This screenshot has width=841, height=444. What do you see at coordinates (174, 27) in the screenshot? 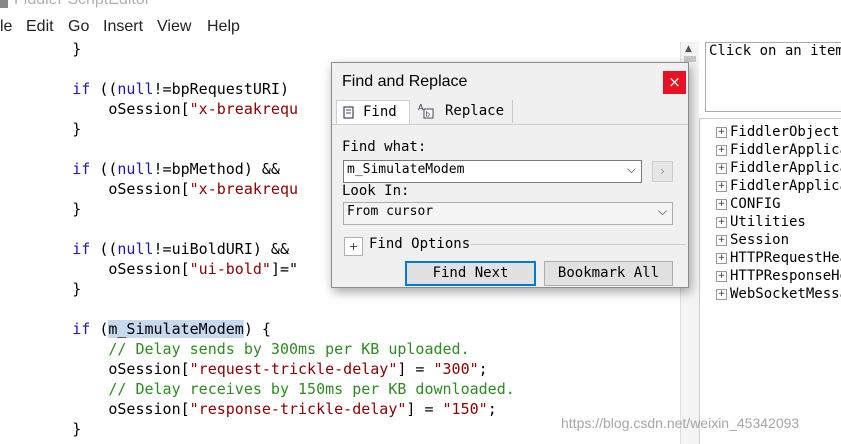
I see `menu-view: View` at bounding box center [174, 27].